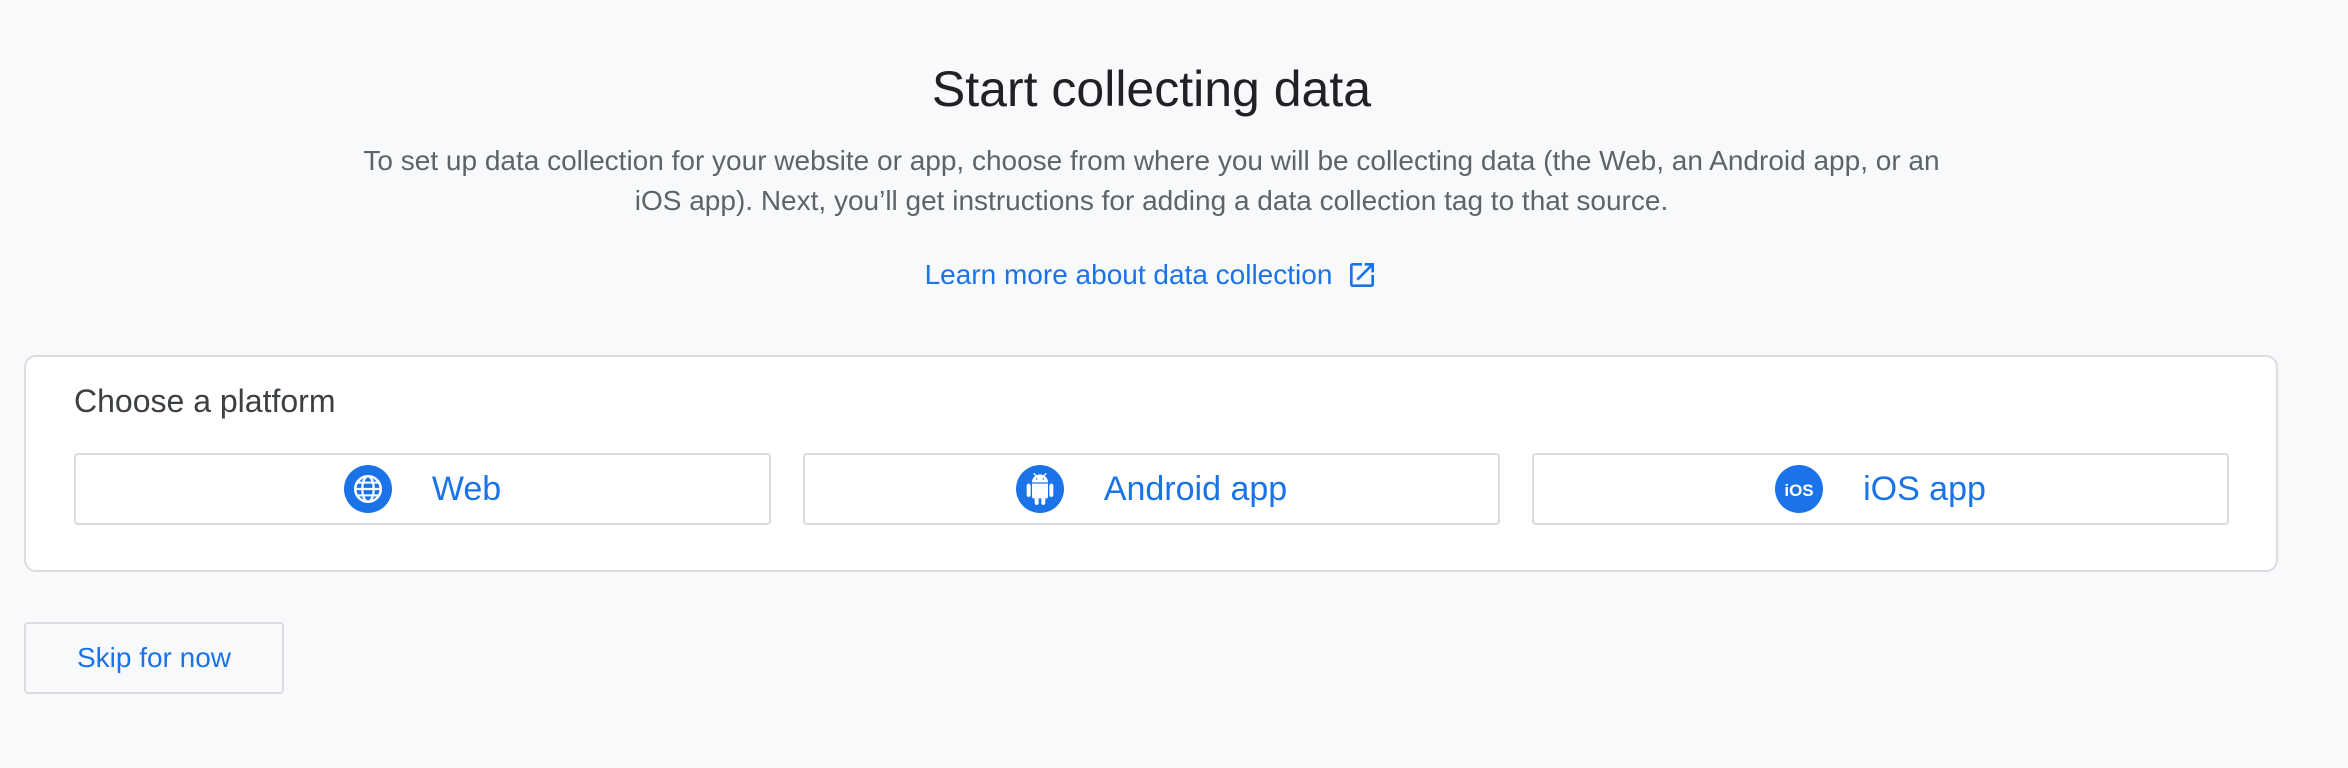  Describe the element at coordinates (367, 489) in the screenshot. I see `globe-icon` at that location.